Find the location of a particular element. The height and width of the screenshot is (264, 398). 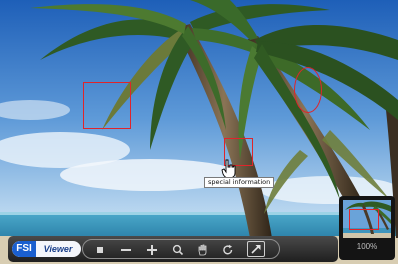

hand-icon is located at coordinates (202, 250).